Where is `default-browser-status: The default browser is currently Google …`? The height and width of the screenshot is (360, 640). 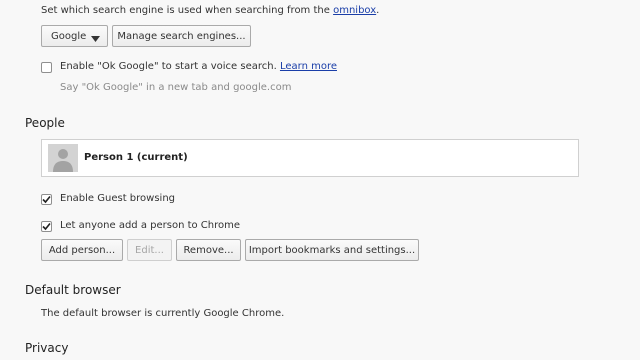 default-browser-status: The default browser is currently Google … is located at coordinates (163, 313).